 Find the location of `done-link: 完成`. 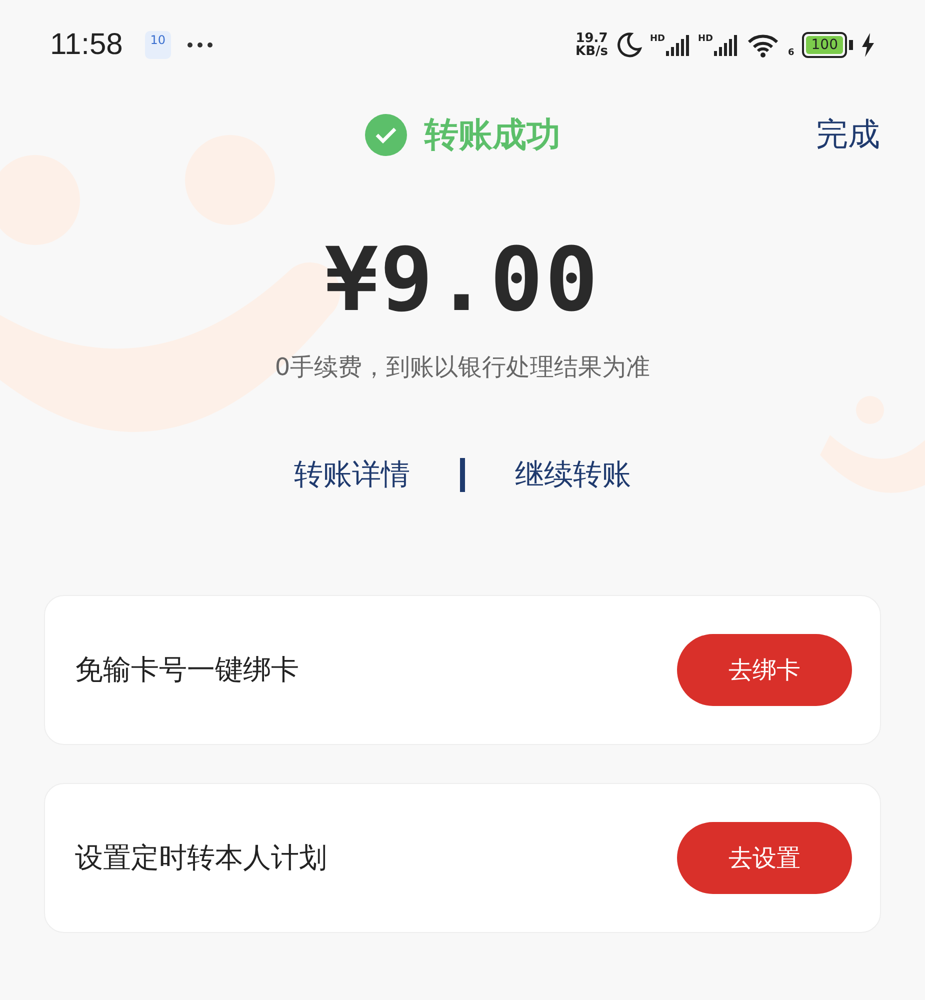

done-link: 完成 is located at coordinates (848, 135).